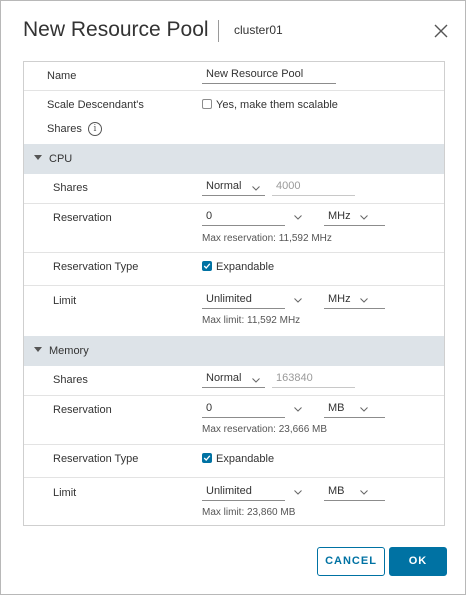 Image resolution: width=466 pixels, height=595 pixels. What do you see at coordinates (245, 267) in the screenshot?
I see `cpu-expandable-label: Expandable` at bounding box center [245, 267].